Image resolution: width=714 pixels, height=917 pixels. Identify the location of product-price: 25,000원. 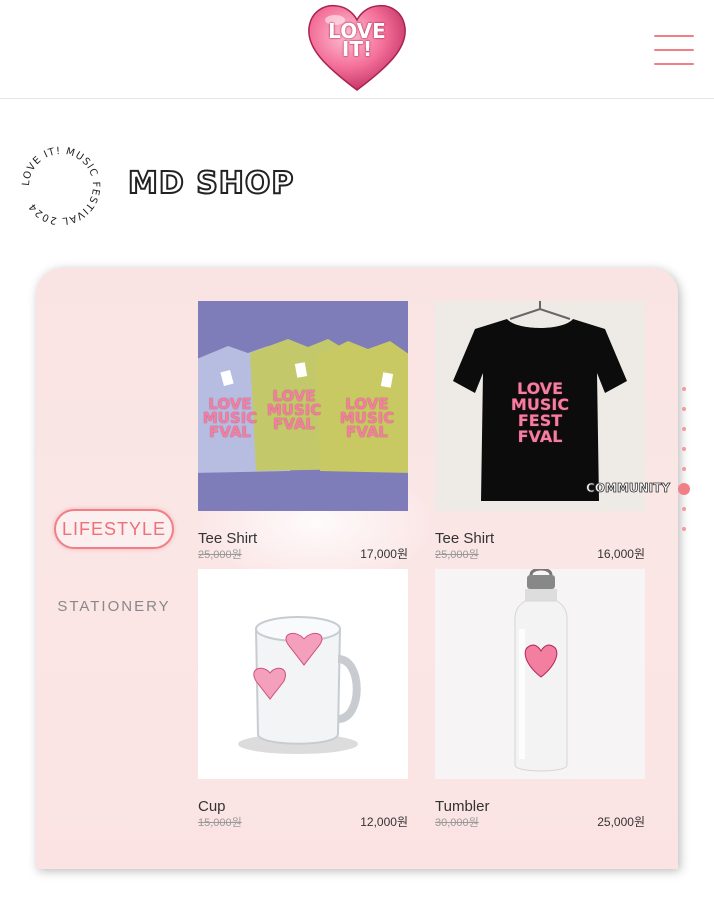
(621, 822).